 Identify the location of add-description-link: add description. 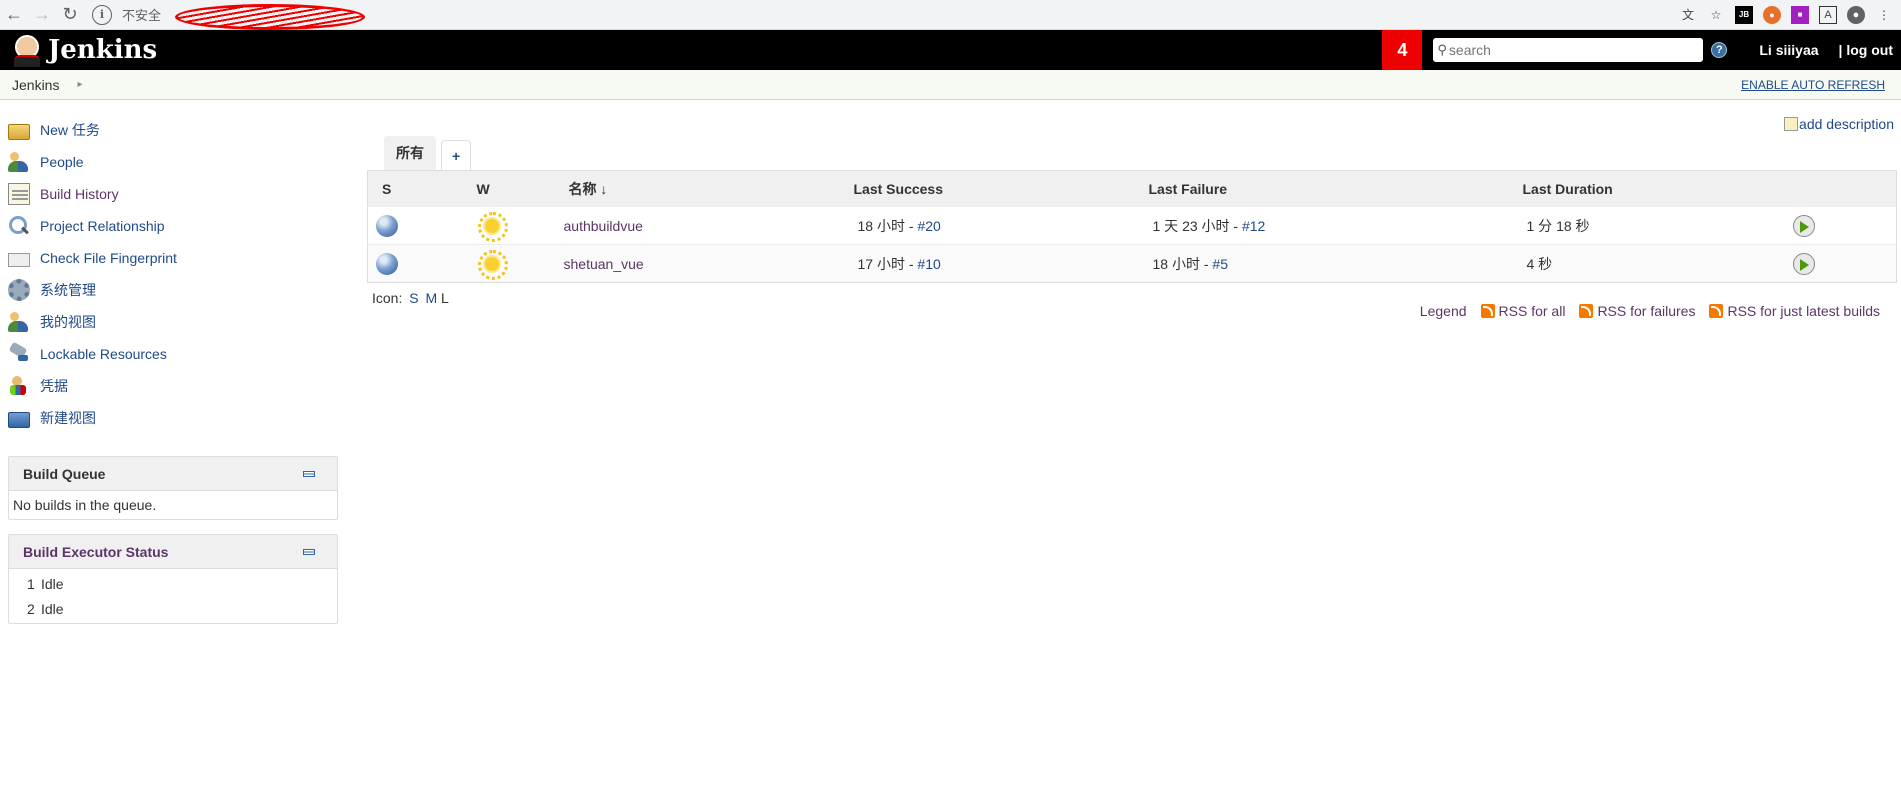
(1846, 124).